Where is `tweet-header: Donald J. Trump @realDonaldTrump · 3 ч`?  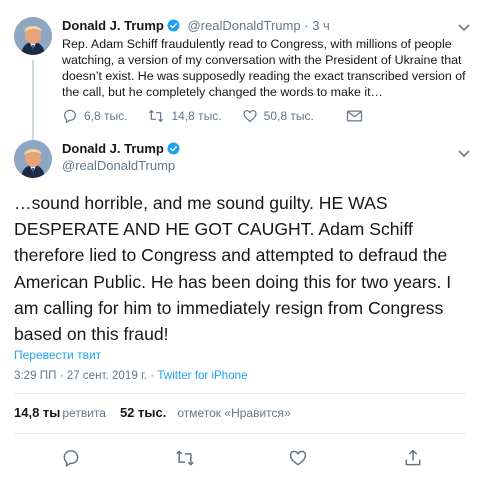 tweet-header: Donald J. Trump @realDonaldTrump · 3 ч is located at coordinates (196, 26).